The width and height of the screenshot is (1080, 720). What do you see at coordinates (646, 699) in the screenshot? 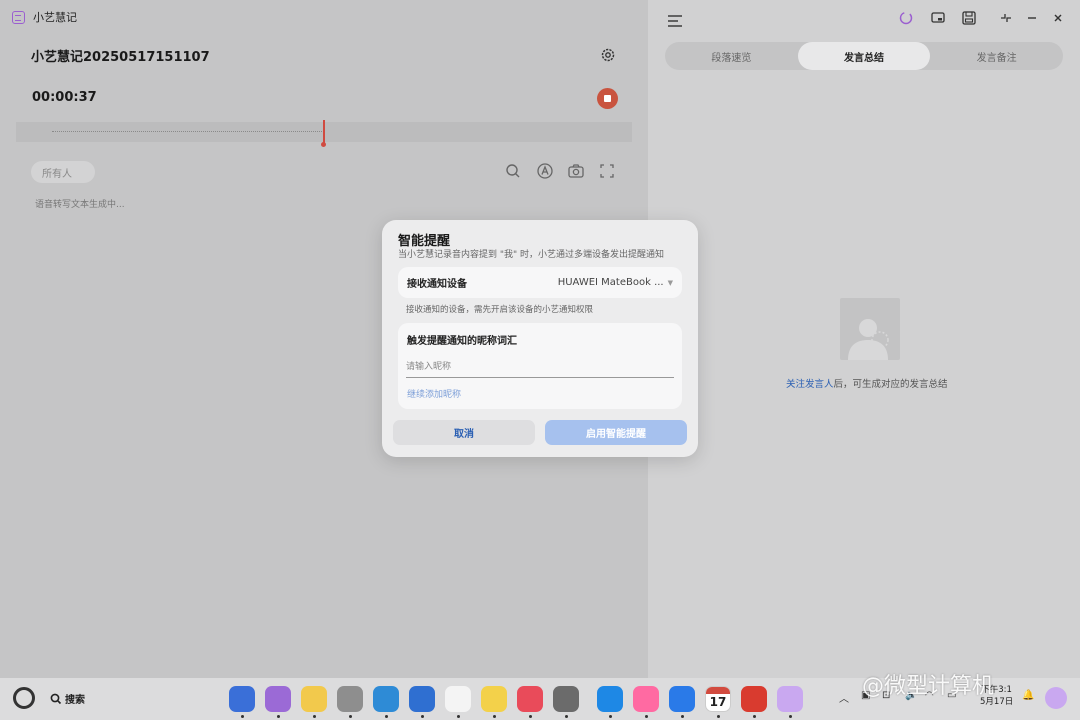
I see `bilibili-icon` at bounding box center [646, 699].